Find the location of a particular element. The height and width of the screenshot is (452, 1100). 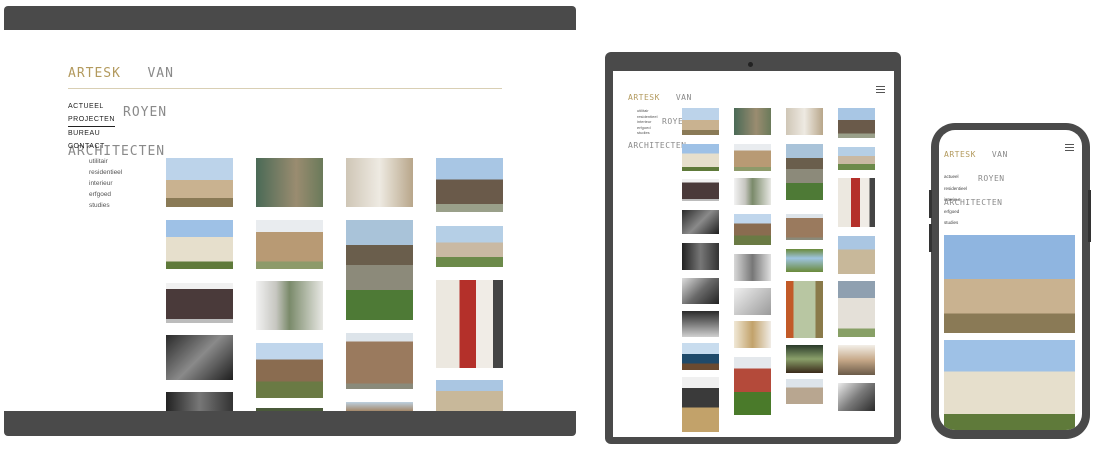

nav-item-projecten: PROJECTEN is located at coordinates (91, 120).